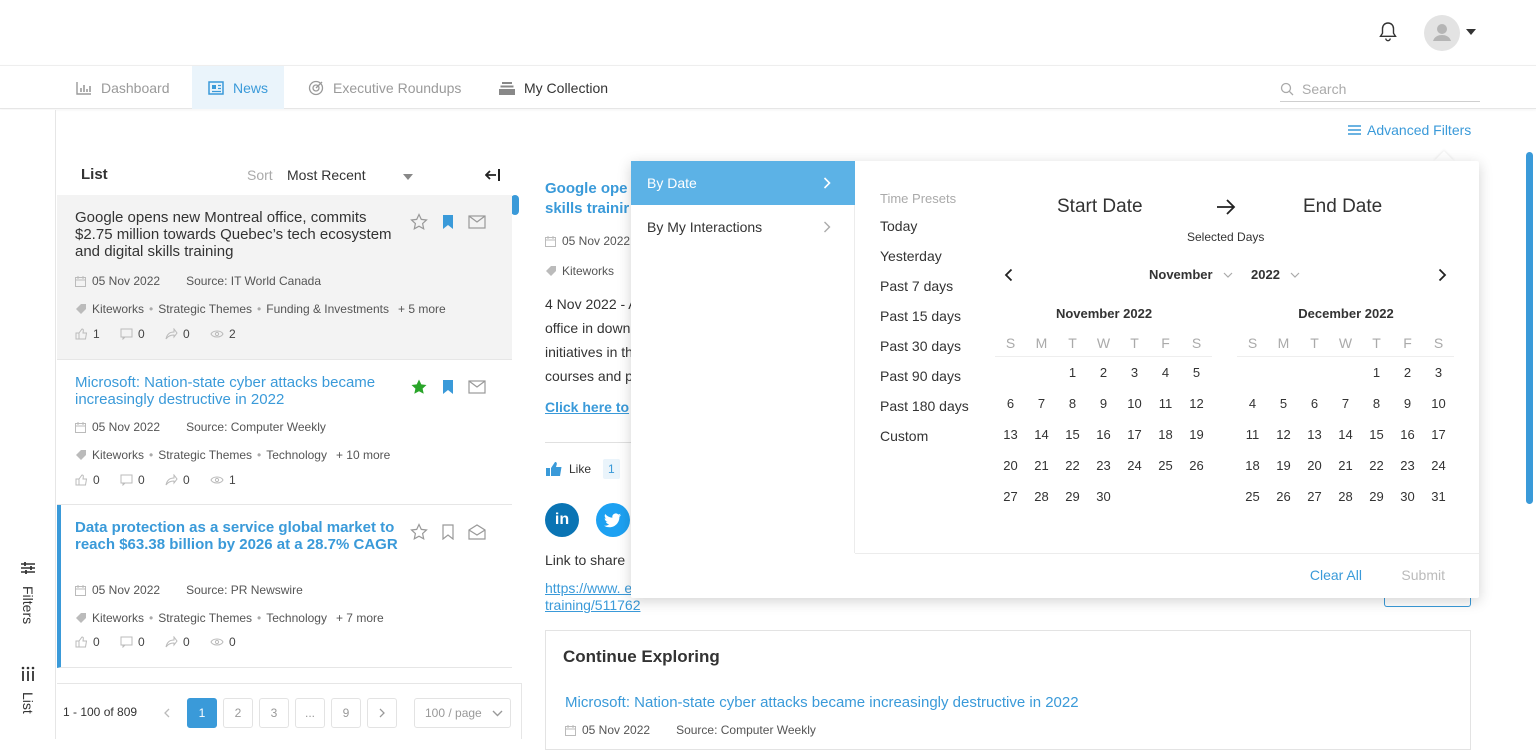 The width and height of the screenshot is (1536, 750). Describe the element at coordinates (1008, 275) in the screenshot. I see `prev-month-button` at that location.